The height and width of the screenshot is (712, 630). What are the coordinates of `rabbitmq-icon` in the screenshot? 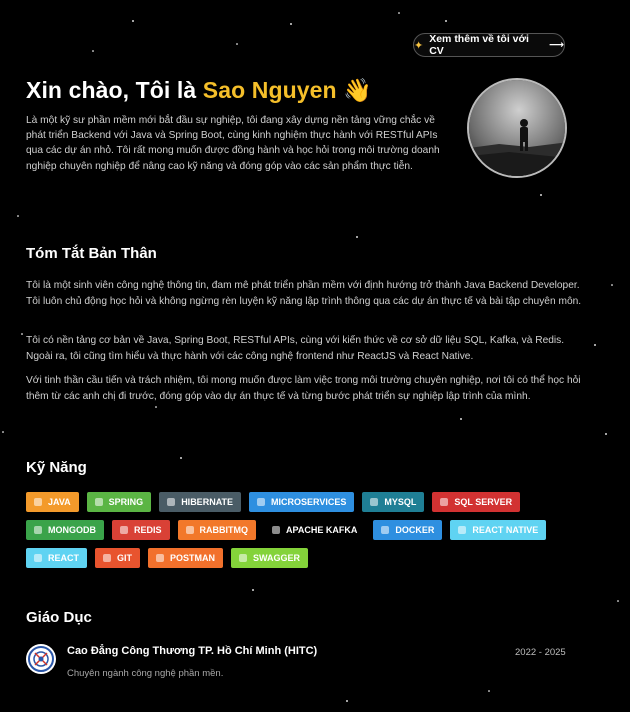 It's located at (189, 530).